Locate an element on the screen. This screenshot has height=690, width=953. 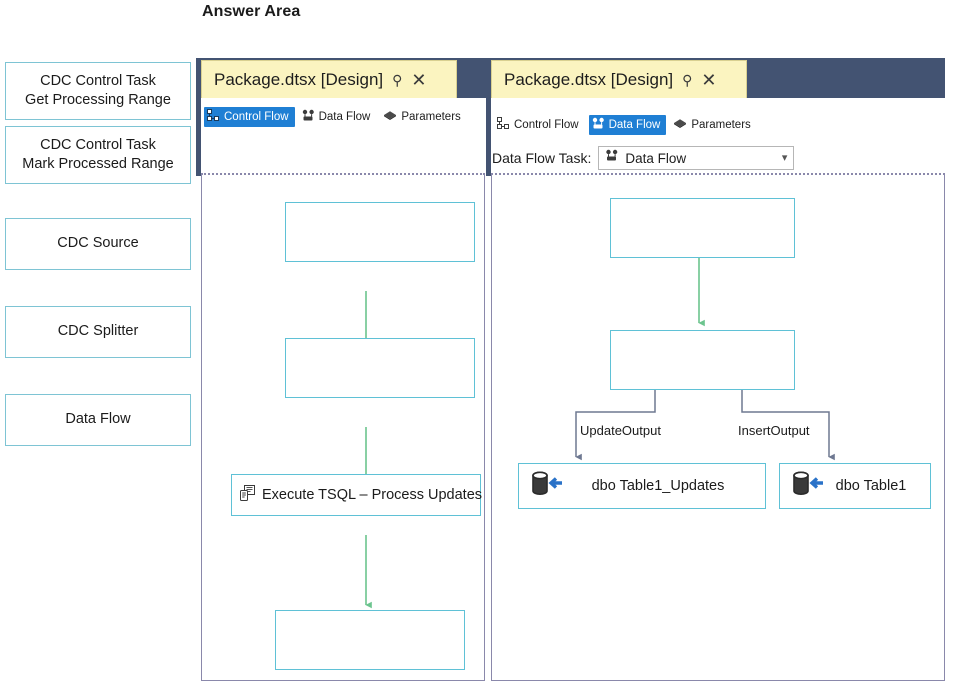
data-flow-drop-target-source is located at coordinates (702, 228).